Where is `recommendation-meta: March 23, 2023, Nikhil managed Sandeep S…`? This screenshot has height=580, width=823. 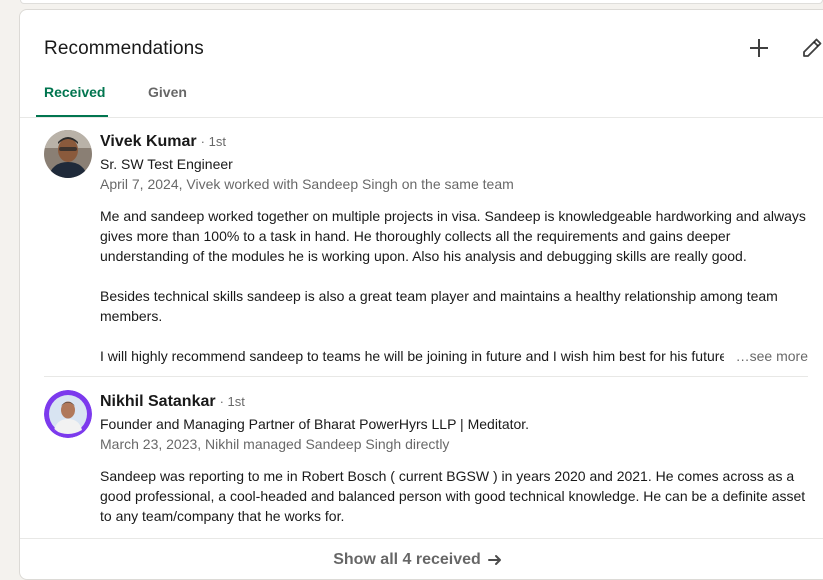 recommendation-meta: March 23, 2023, Nikhil managed Sandeep S… is located at coordinates (275, 444).